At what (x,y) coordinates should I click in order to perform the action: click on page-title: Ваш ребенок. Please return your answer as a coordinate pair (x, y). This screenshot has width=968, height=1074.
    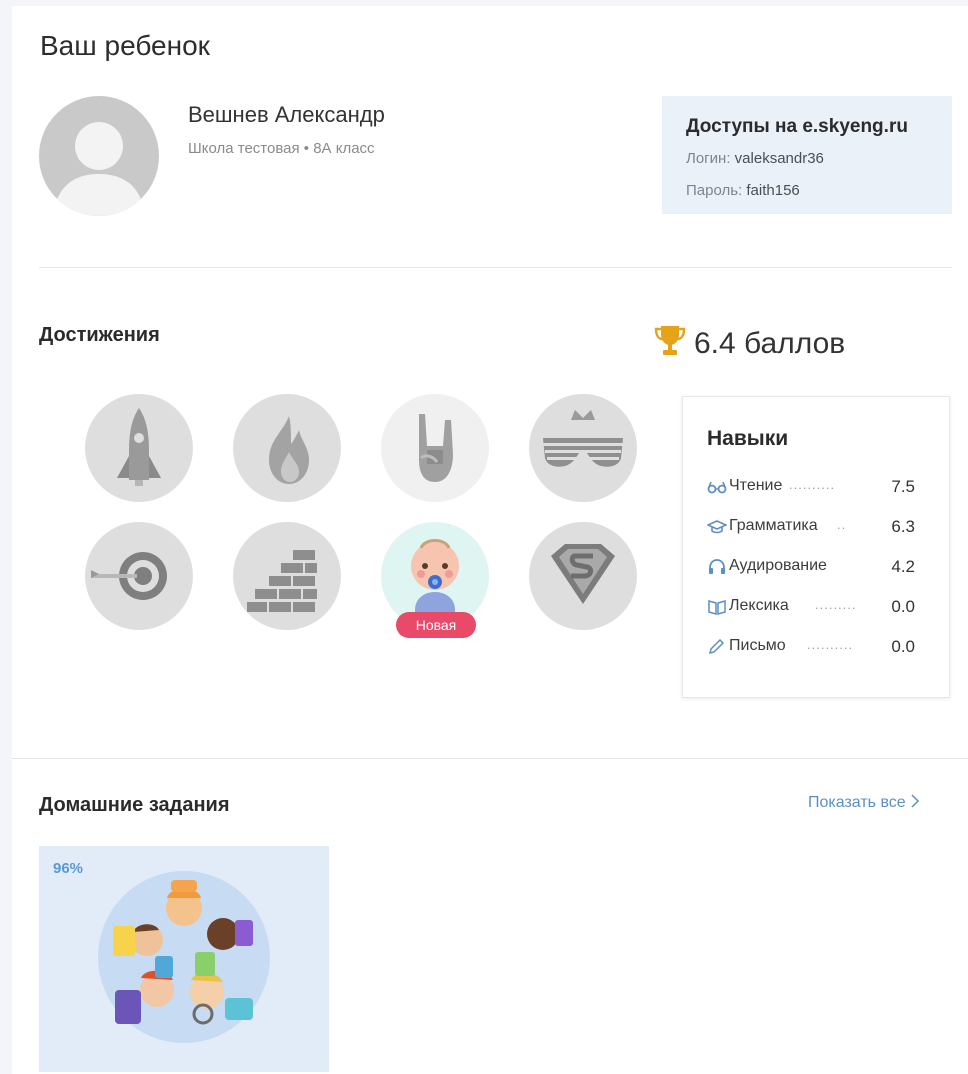
    Looking at the image, I should click on (125, 45).